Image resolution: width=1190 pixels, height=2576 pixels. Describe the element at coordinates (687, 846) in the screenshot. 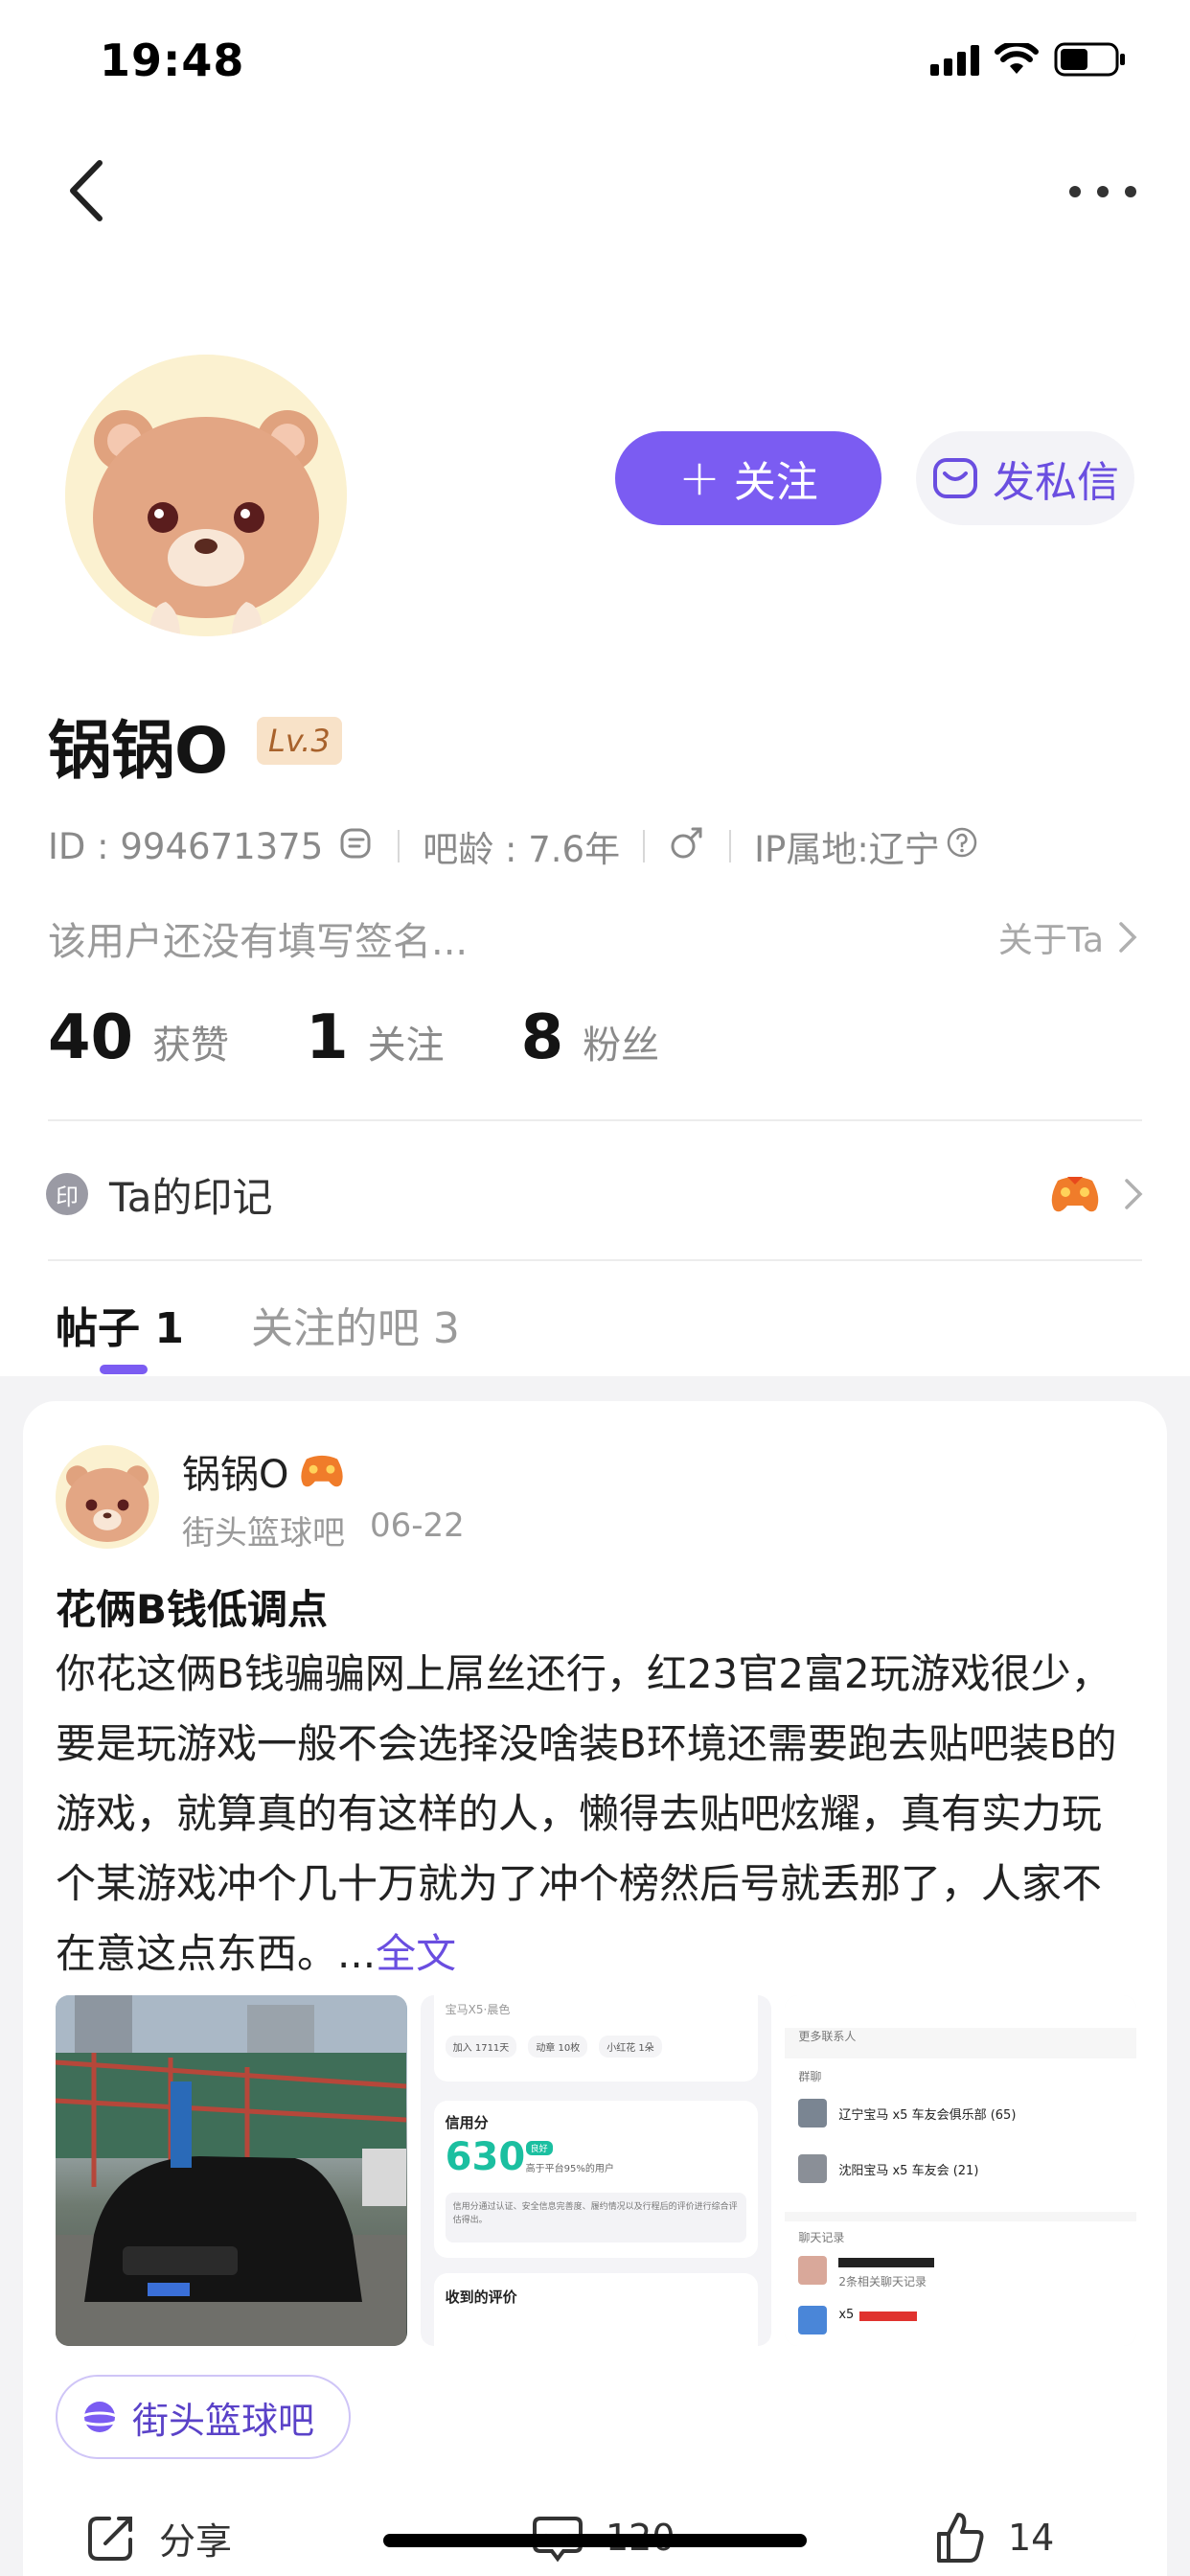

I see `male-gender-icon` at that location.